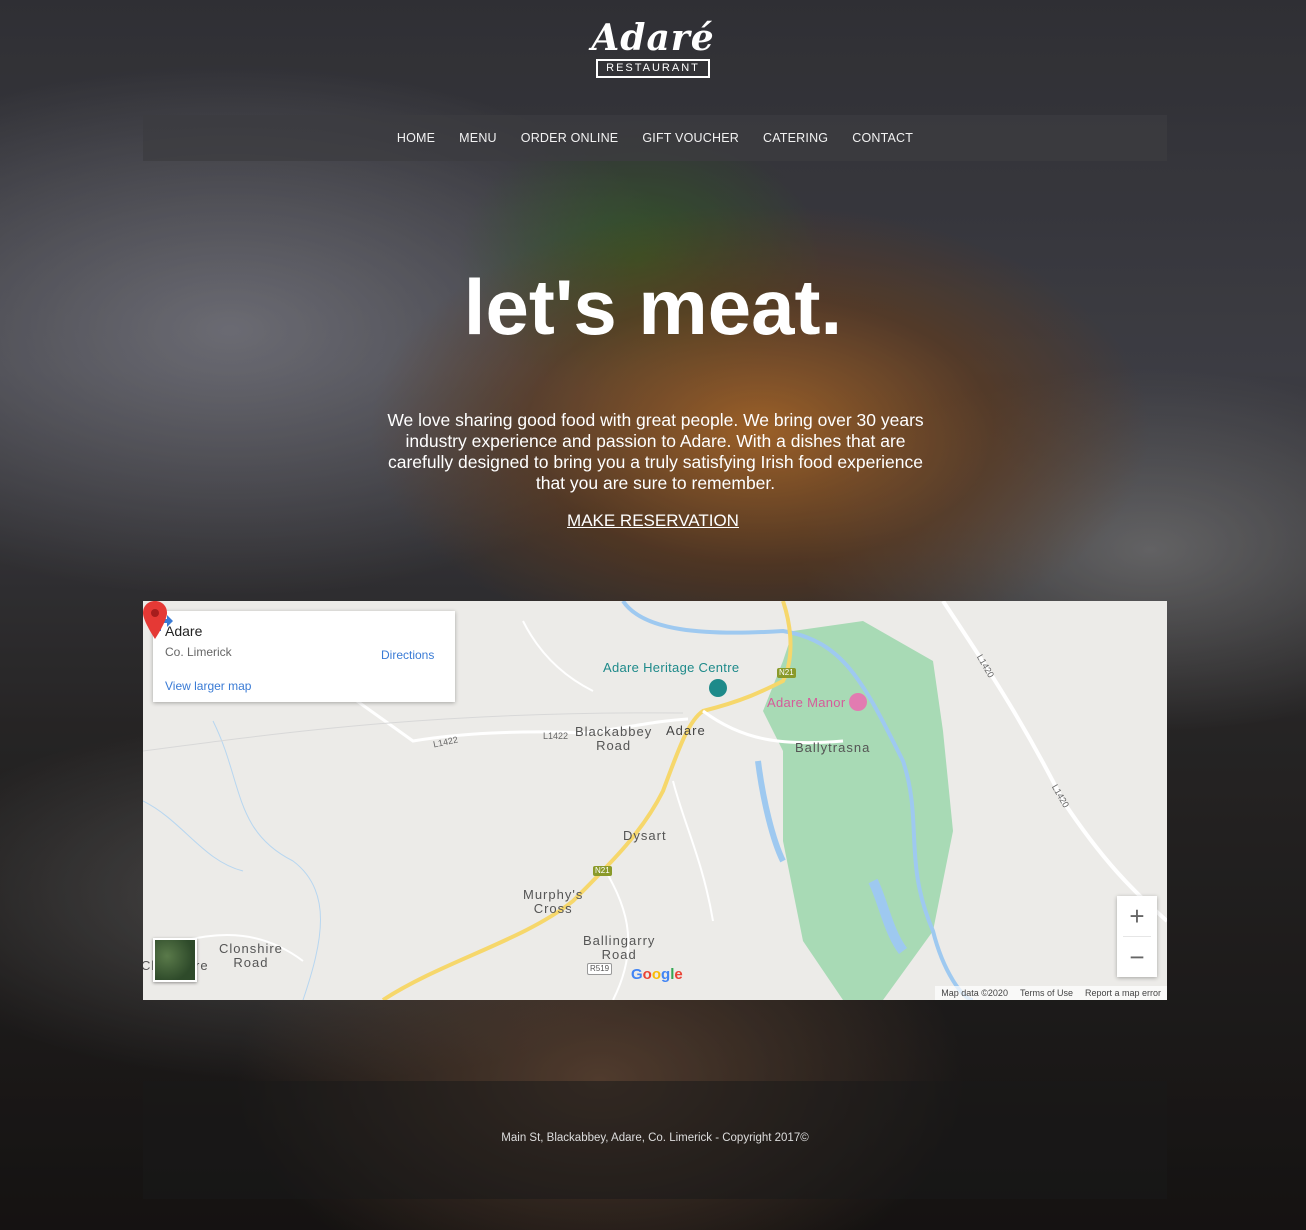 Image resolution: width=1306 pixels, height=1230 pixels. I want to click on label-adare: Adare, so click(686, 730).